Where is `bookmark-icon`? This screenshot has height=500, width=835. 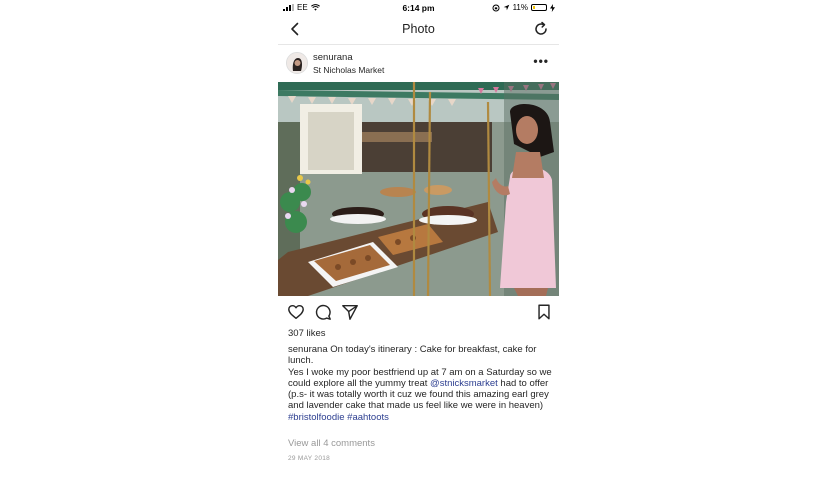
bookmark-icon is located at coordinates (544, 312).